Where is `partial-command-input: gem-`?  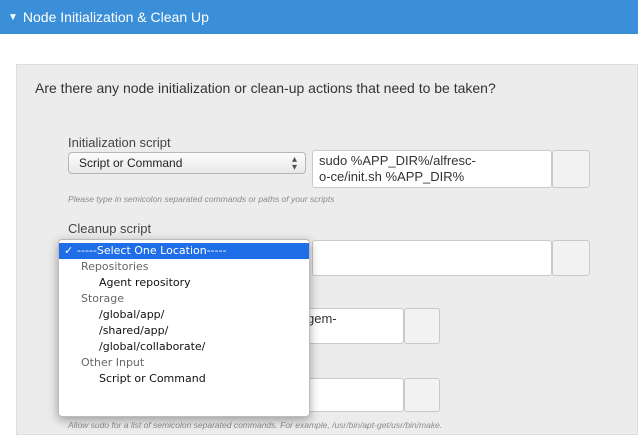
partial-command-input: gem- is located at coordinates (352, 326).